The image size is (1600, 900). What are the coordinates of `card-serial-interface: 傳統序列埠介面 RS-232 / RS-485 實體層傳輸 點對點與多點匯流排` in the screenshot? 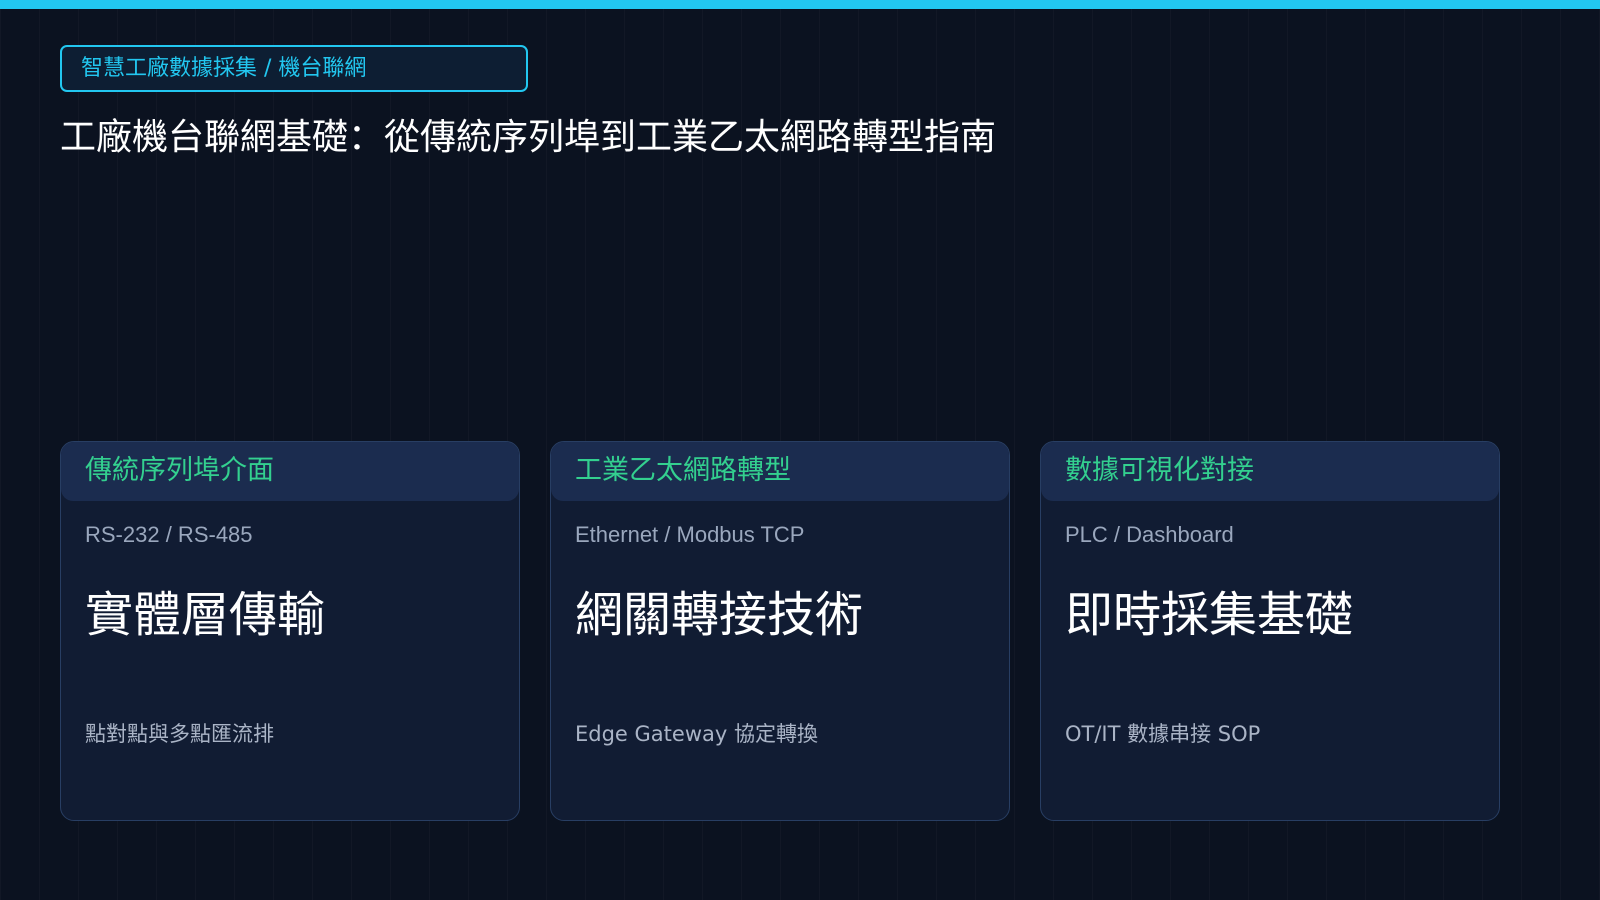 It's located at (290, 631).